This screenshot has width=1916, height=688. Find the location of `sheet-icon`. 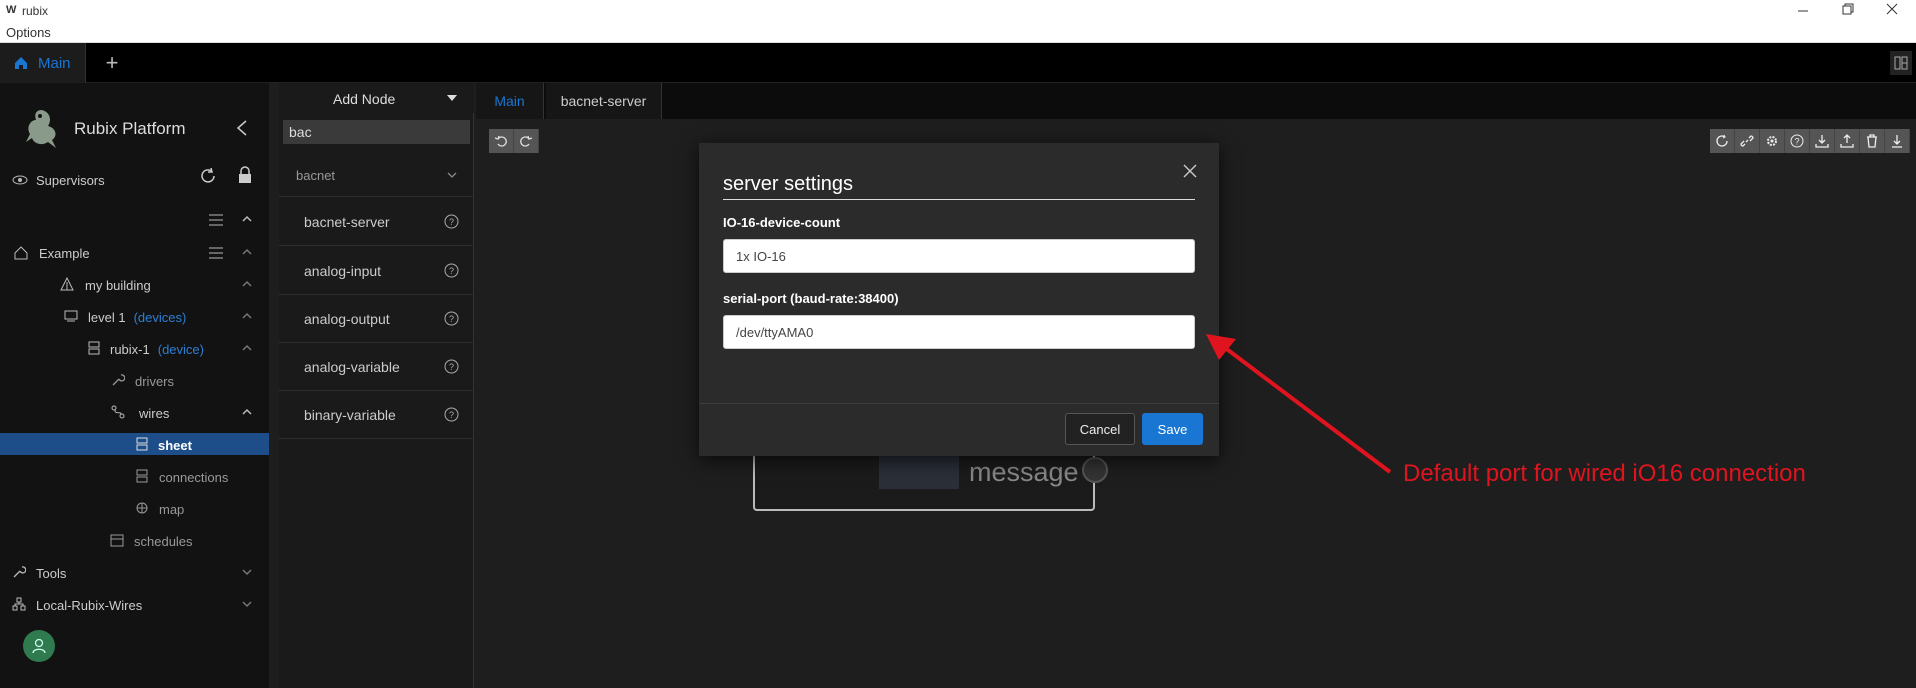

sheet-icon is located at coordinates (142, 444).